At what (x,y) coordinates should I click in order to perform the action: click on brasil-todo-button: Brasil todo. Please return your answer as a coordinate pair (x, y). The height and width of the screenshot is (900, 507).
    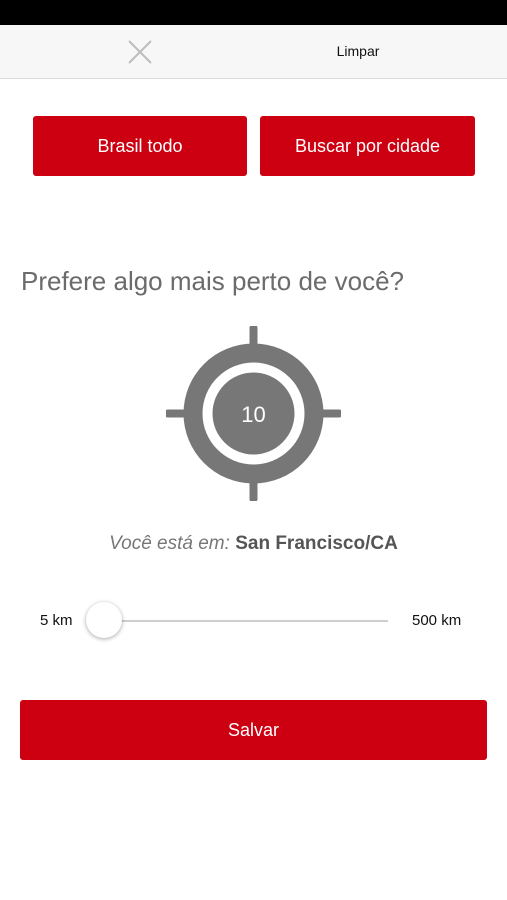
    Looking at the image, I should click on (140, 146).